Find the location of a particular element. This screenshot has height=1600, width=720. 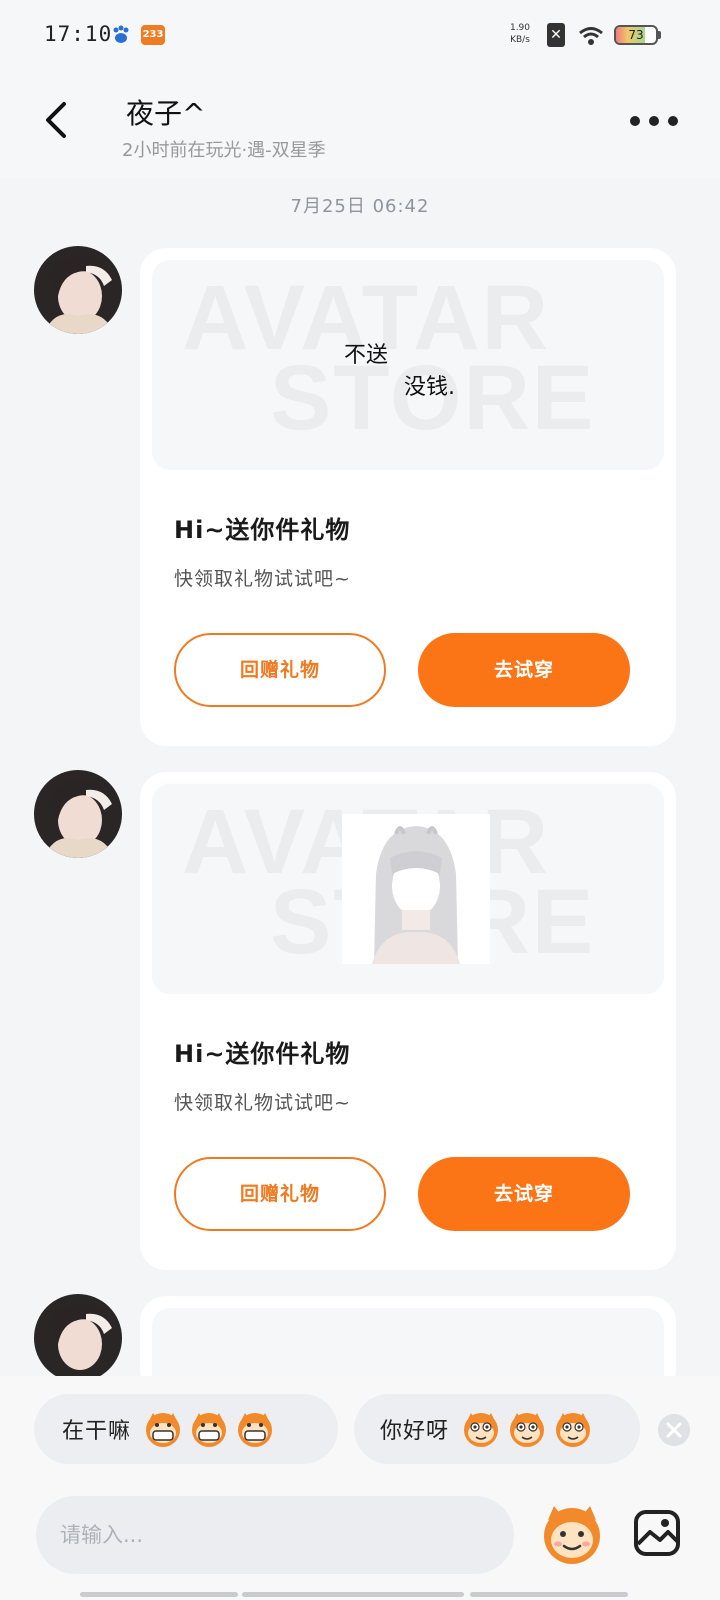

wifi-icon is located at coordinates (591, 36).